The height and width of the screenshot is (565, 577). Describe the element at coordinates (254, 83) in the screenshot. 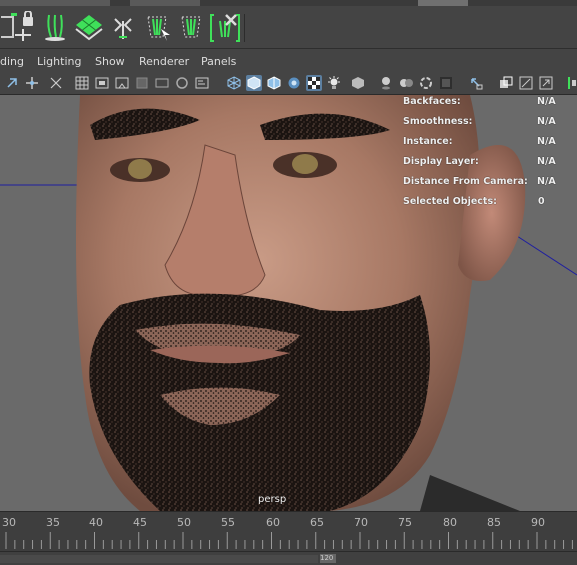

I see `smooth-shade-icon` at that location.